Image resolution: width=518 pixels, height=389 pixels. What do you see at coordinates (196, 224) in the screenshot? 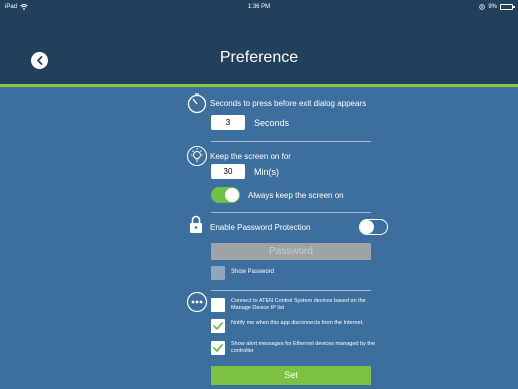
I see `lock-icon` at bounding box center [196, 224].